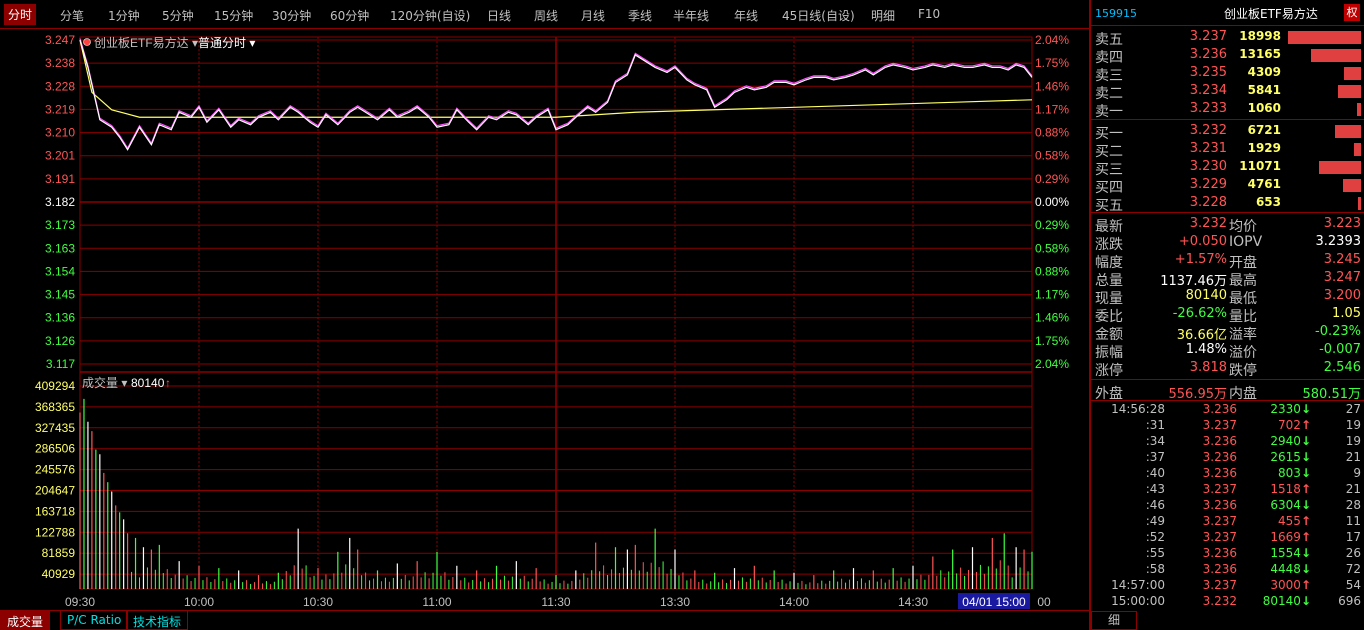  What do you see at coordinates (157, 620) in the screenshot?
I see `indicator-tab-2: 技术指标` at bounding box center [157, 620].